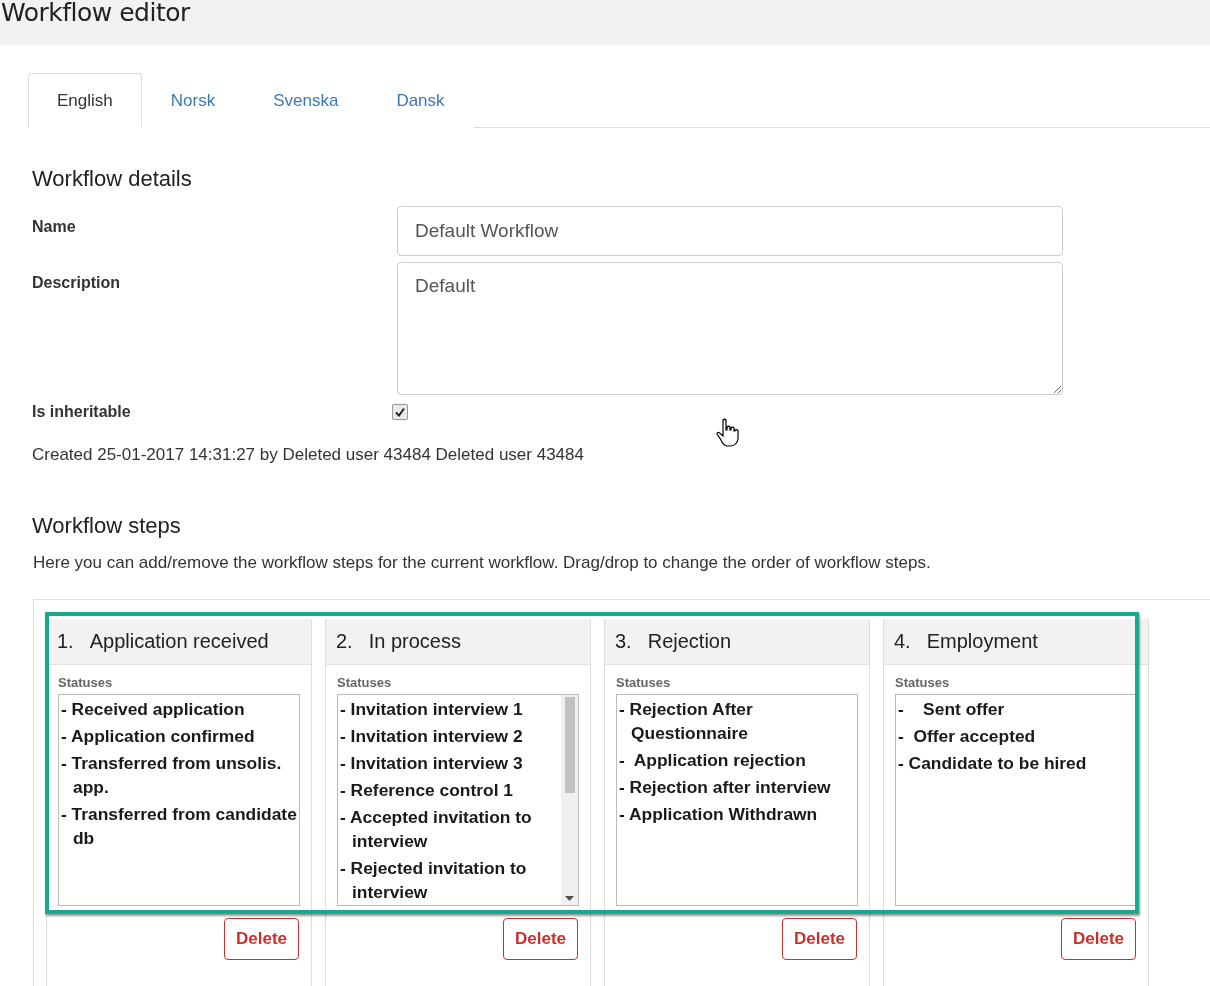 Image resolution: width=1210 pixels, height=986 pixels. Describe the element at coordinates (737, 760) in the screenshot. I see `status-item: - Application rejection` at that location.